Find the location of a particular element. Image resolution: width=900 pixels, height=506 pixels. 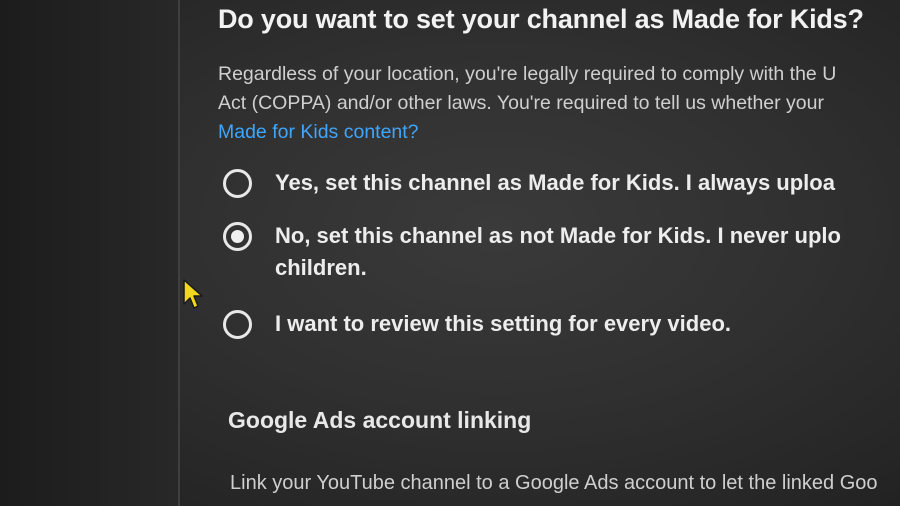

made-for-kids-learn-link: Made for Kids content? is located at coordinates (527, 132).